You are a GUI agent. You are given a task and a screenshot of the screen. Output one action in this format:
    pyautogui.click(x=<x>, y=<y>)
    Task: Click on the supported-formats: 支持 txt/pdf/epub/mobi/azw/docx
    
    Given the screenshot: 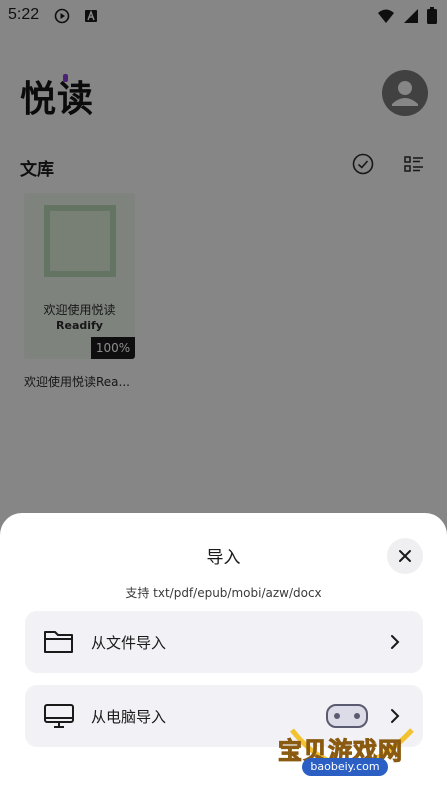 What is the action you would take?
    pyautogui.click(x=223, y=593)
    